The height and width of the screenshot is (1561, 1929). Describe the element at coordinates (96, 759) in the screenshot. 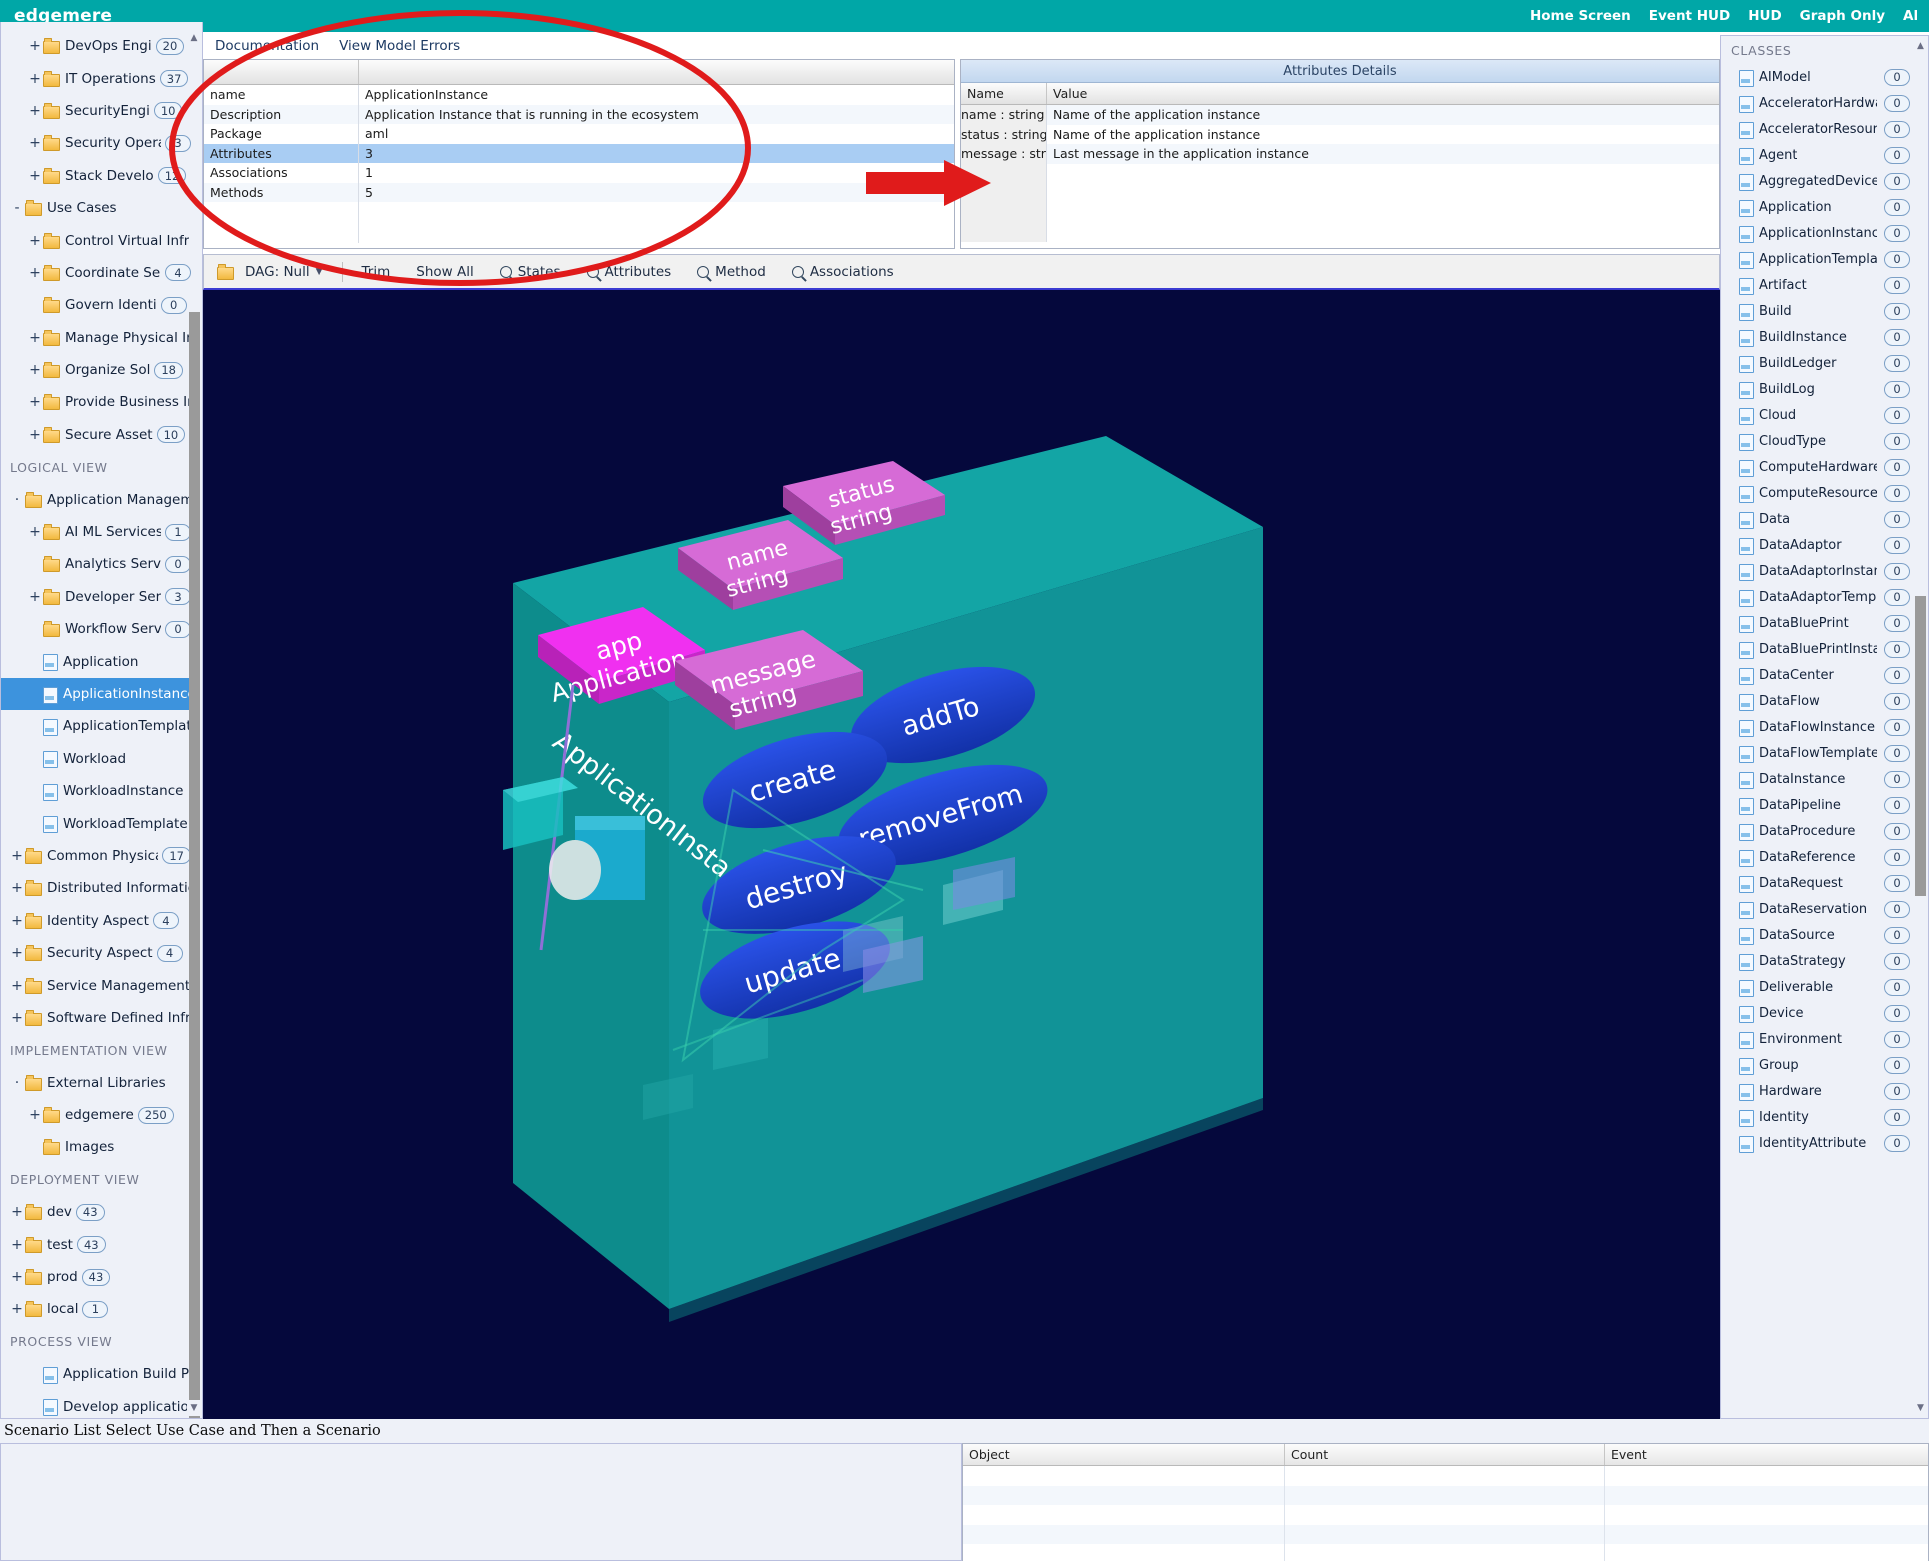

I see `sidebar-item-workload: Workload` at that location.